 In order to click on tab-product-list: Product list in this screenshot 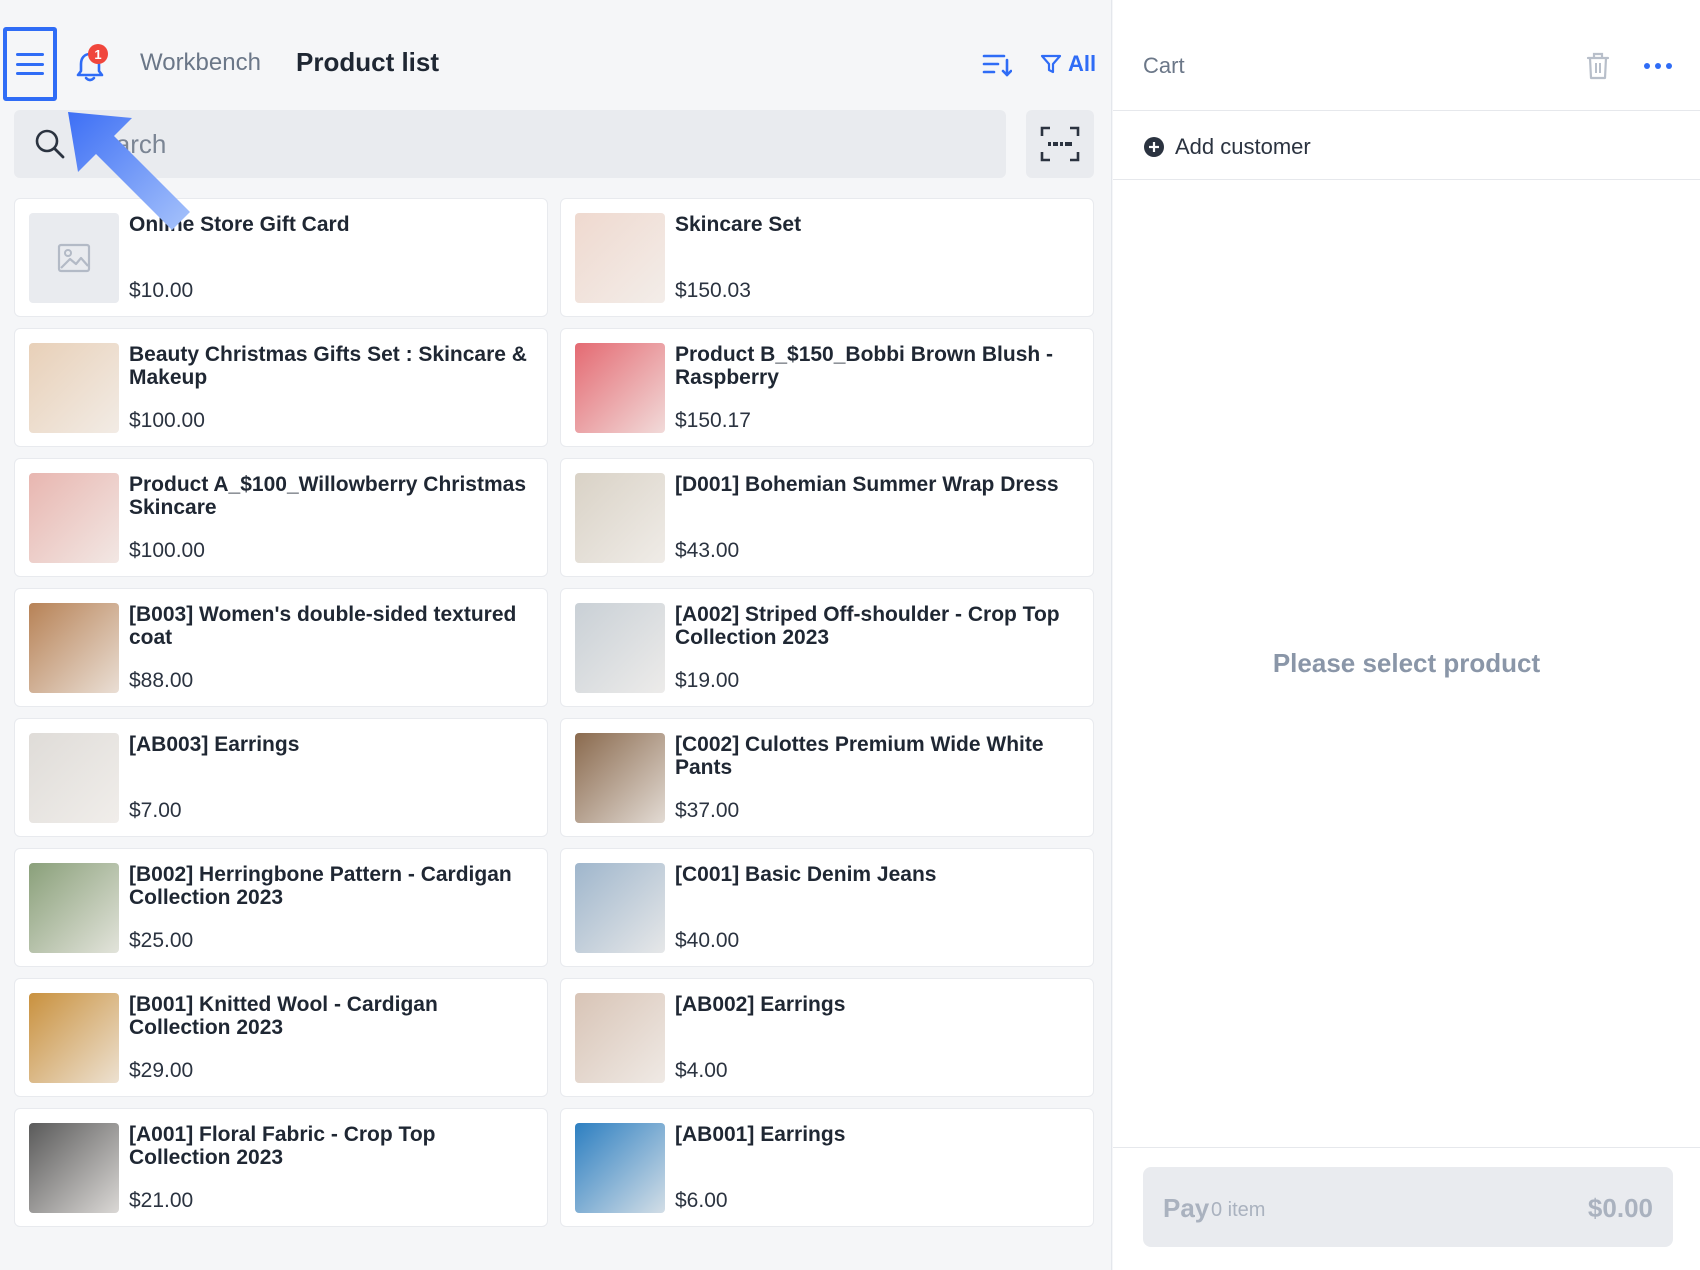, I will do `click(367, 62)`.